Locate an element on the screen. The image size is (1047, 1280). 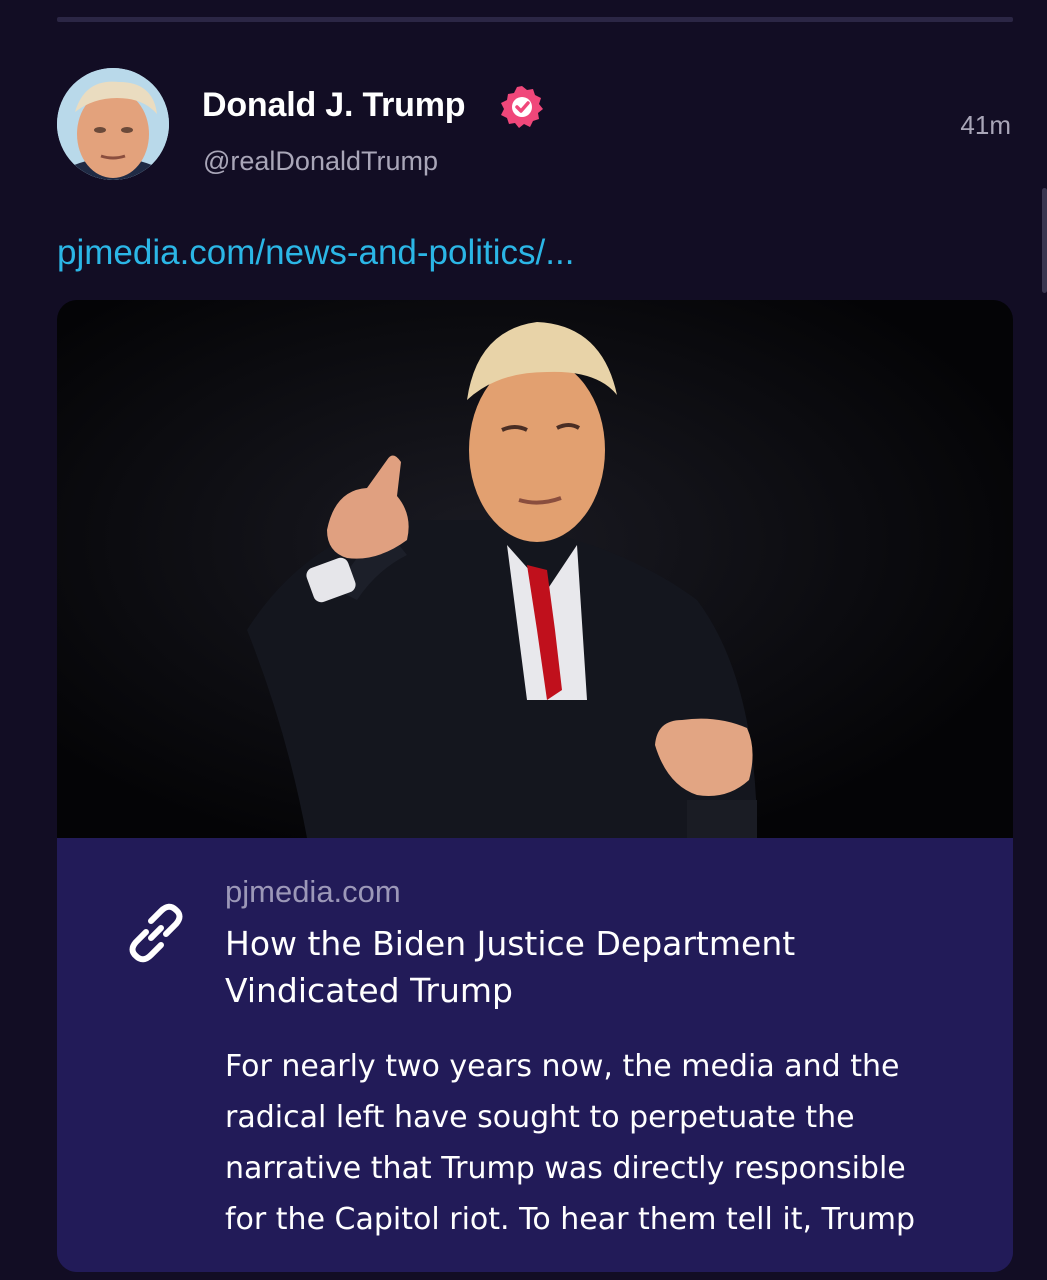
avatar-photo-icon is located at coordinates (113, 124).